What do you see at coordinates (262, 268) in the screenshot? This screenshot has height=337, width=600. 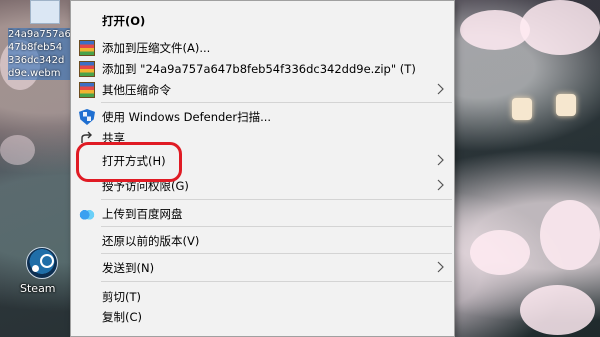 I see `menu-item-send-to: 发送到(N)` at bounding box center [262, 268].